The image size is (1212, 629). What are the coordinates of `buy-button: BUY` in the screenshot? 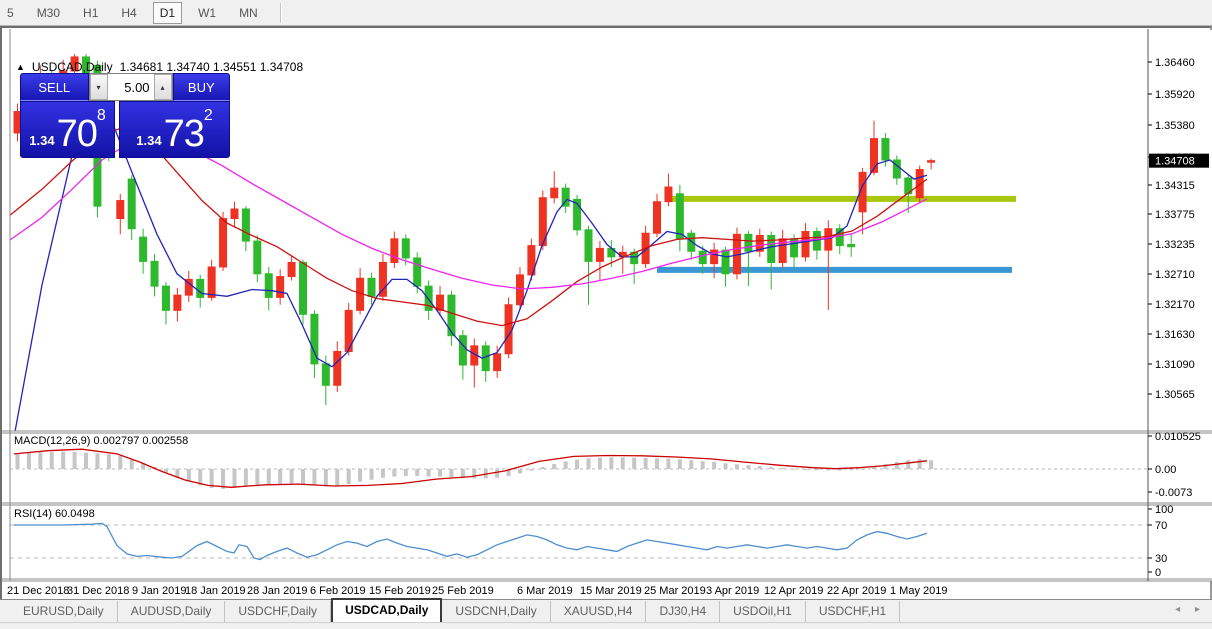 It's located at (201, 87).